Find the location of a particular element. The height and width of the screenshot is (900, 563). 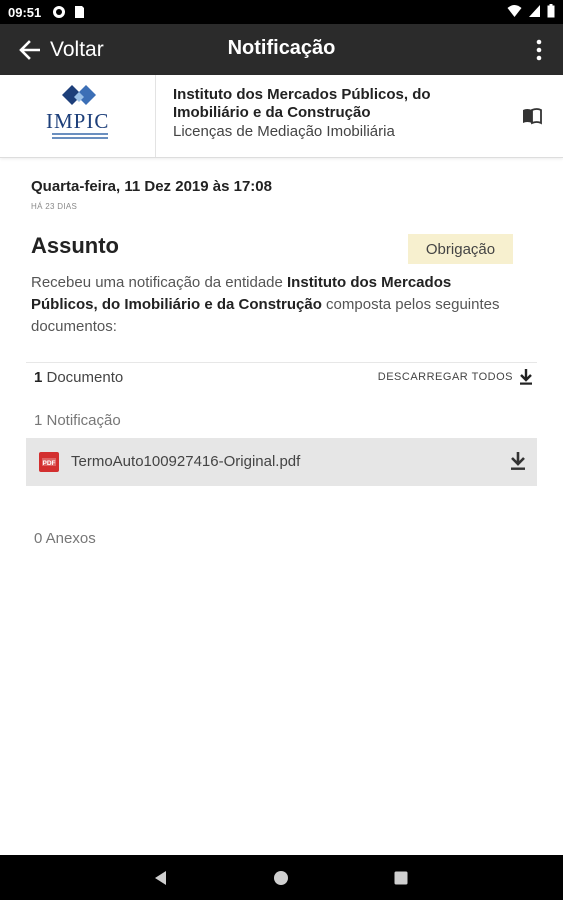

status-time: 09:51 is located at coordinates (25, 12).